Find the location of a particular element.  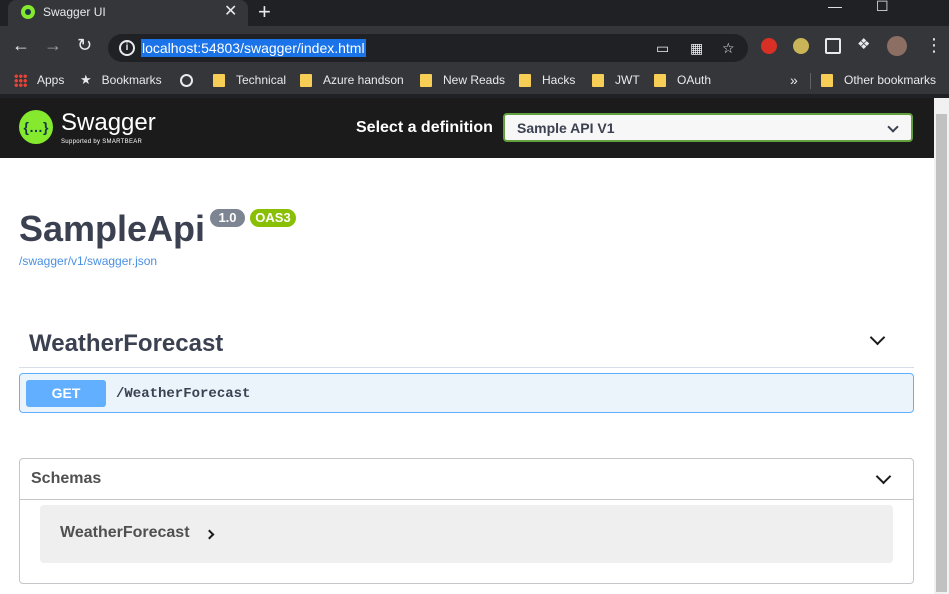

screenshot-extension-icon is located at coordinates (833, 46).